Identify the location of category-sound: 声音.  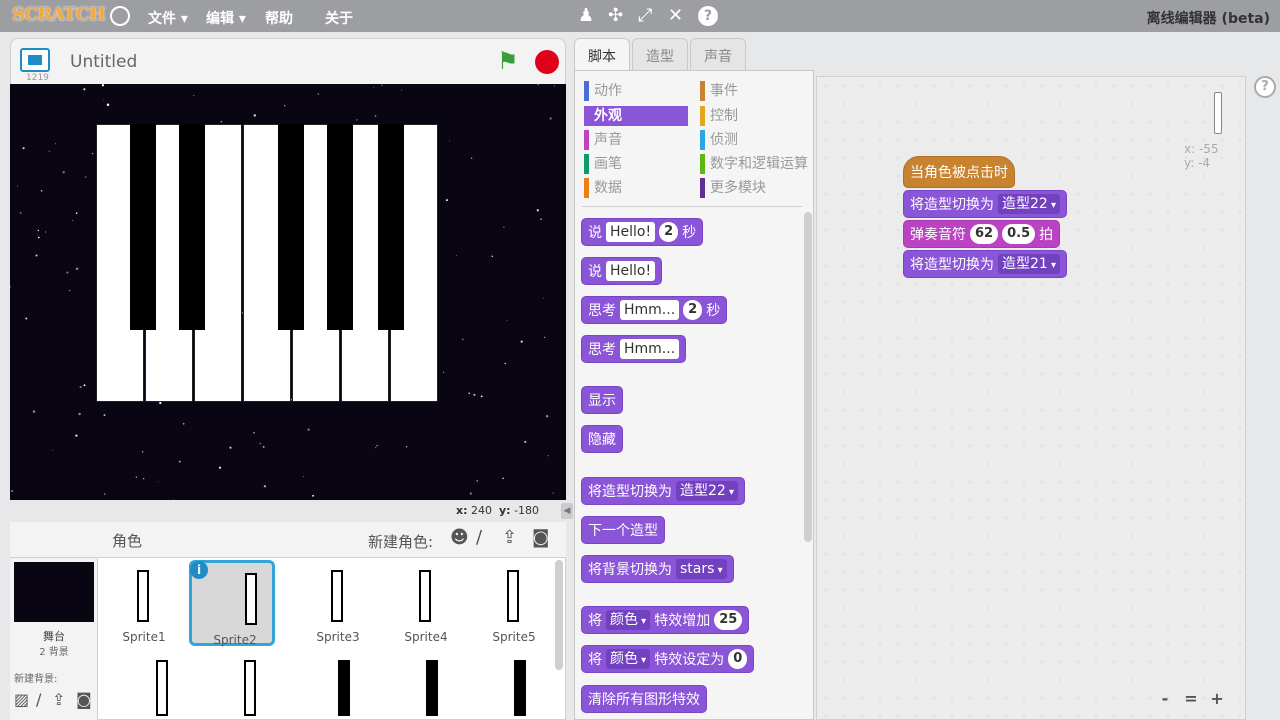
(603, 140).